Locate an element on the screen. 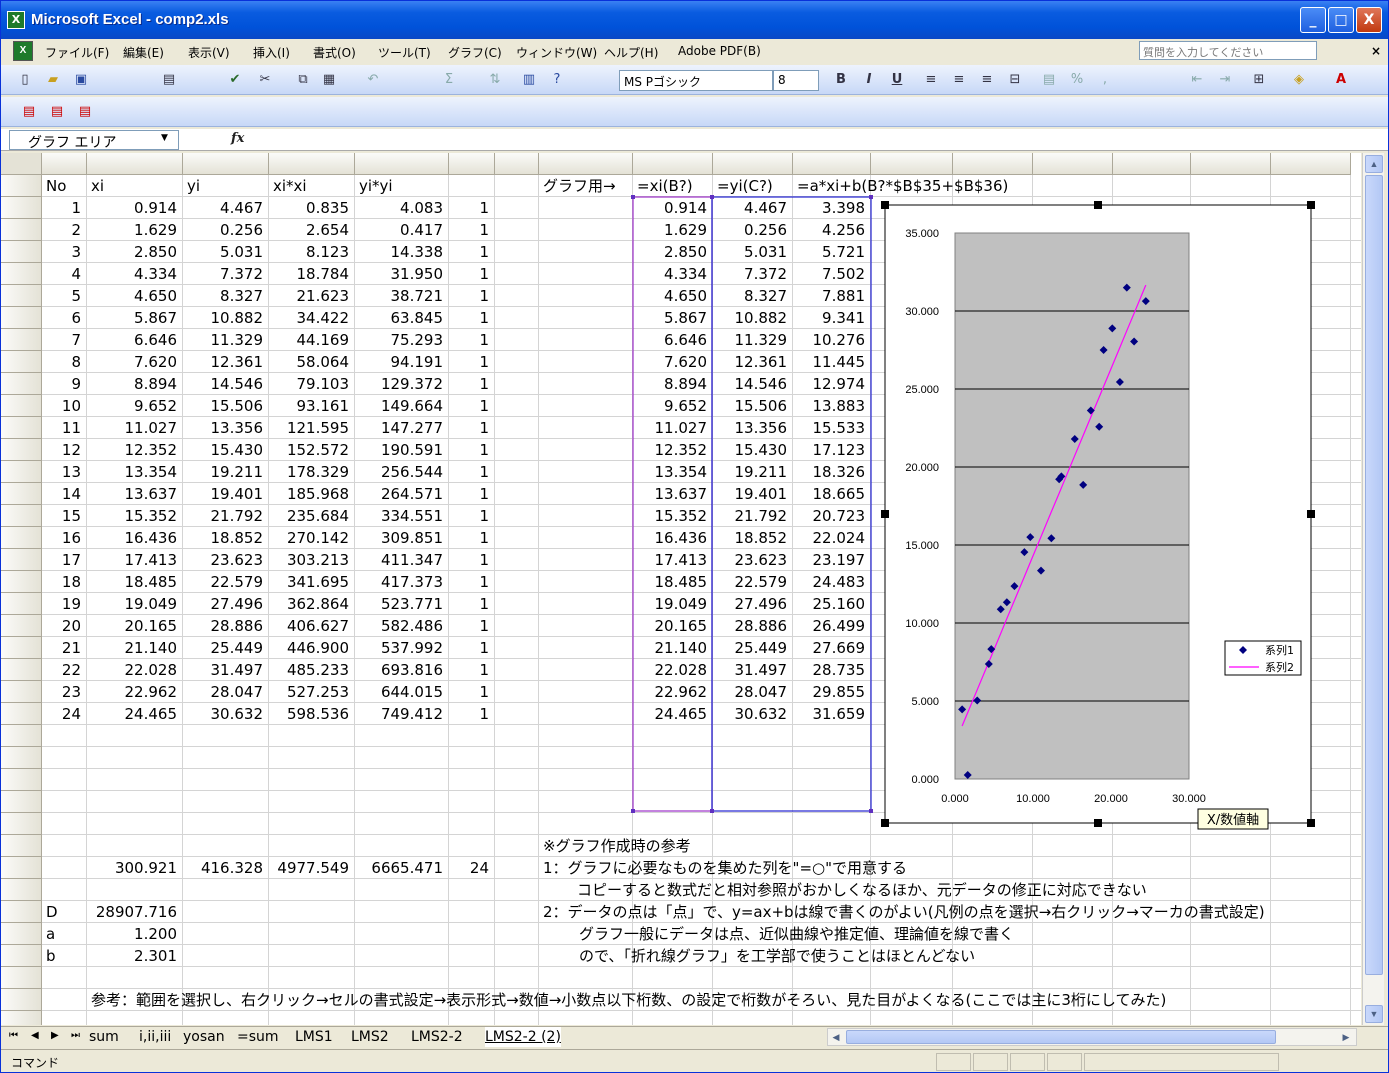 The width and height of the screenshot is (1389, 1073). cell-B4: 2.850 is located at coordinates (135, 252).